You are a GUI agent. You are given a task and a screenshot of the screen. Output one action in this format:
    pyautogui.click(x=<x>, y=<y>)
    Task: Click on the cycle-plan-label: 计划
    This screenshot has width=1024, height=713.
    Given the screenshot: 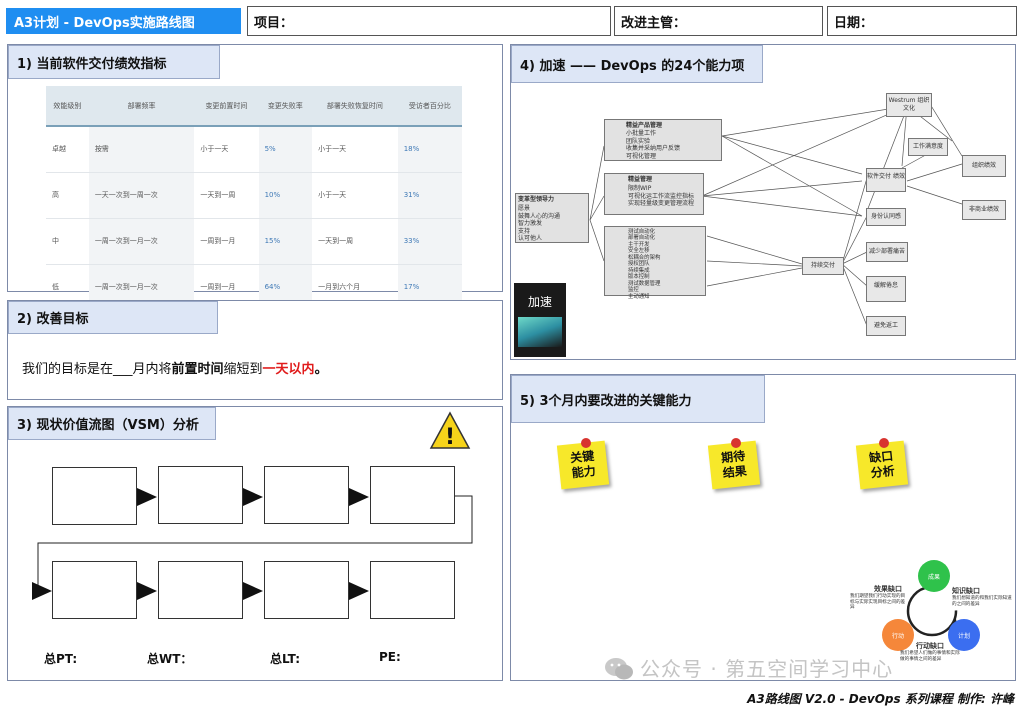 What is the action you would take?
    pyautogui.click(x=964, y=636)
    